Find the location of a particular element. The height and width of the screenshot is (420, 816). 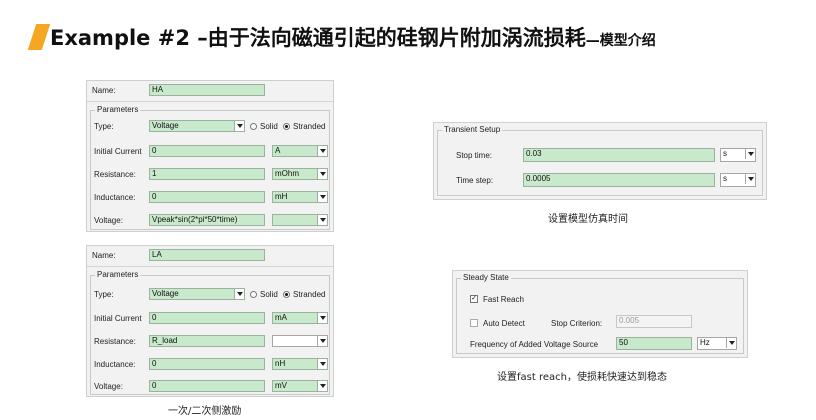

frequency-unit-select: Hz is located at coordinates (717, 343).